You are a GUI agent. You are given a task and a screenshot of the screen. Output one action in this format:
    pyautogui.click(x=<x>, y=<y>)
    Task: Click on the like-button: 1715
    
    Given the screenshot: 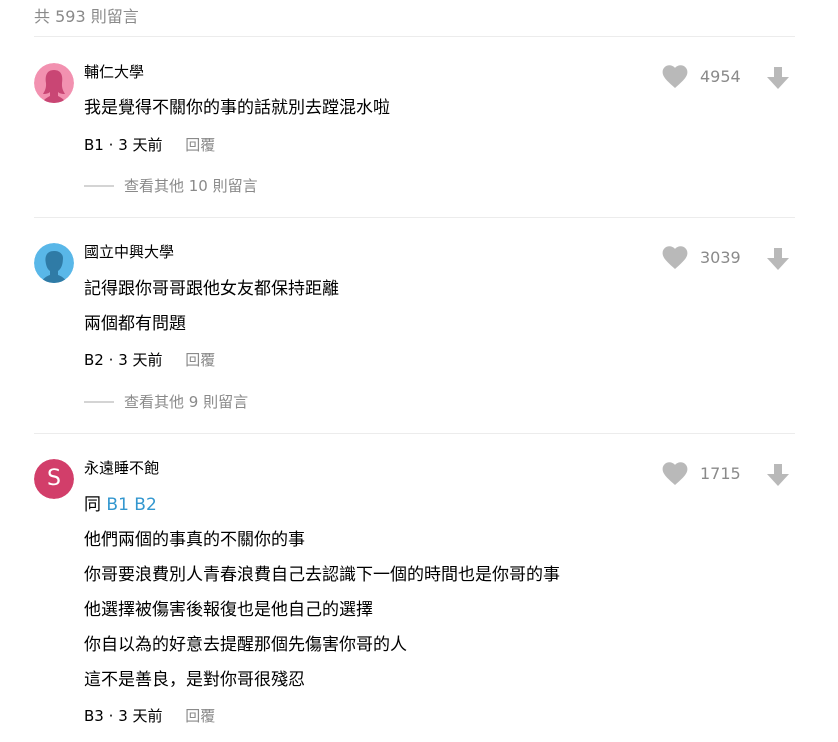 What is the action you would take?
    pyautogui.click(x=701, y=474)
    